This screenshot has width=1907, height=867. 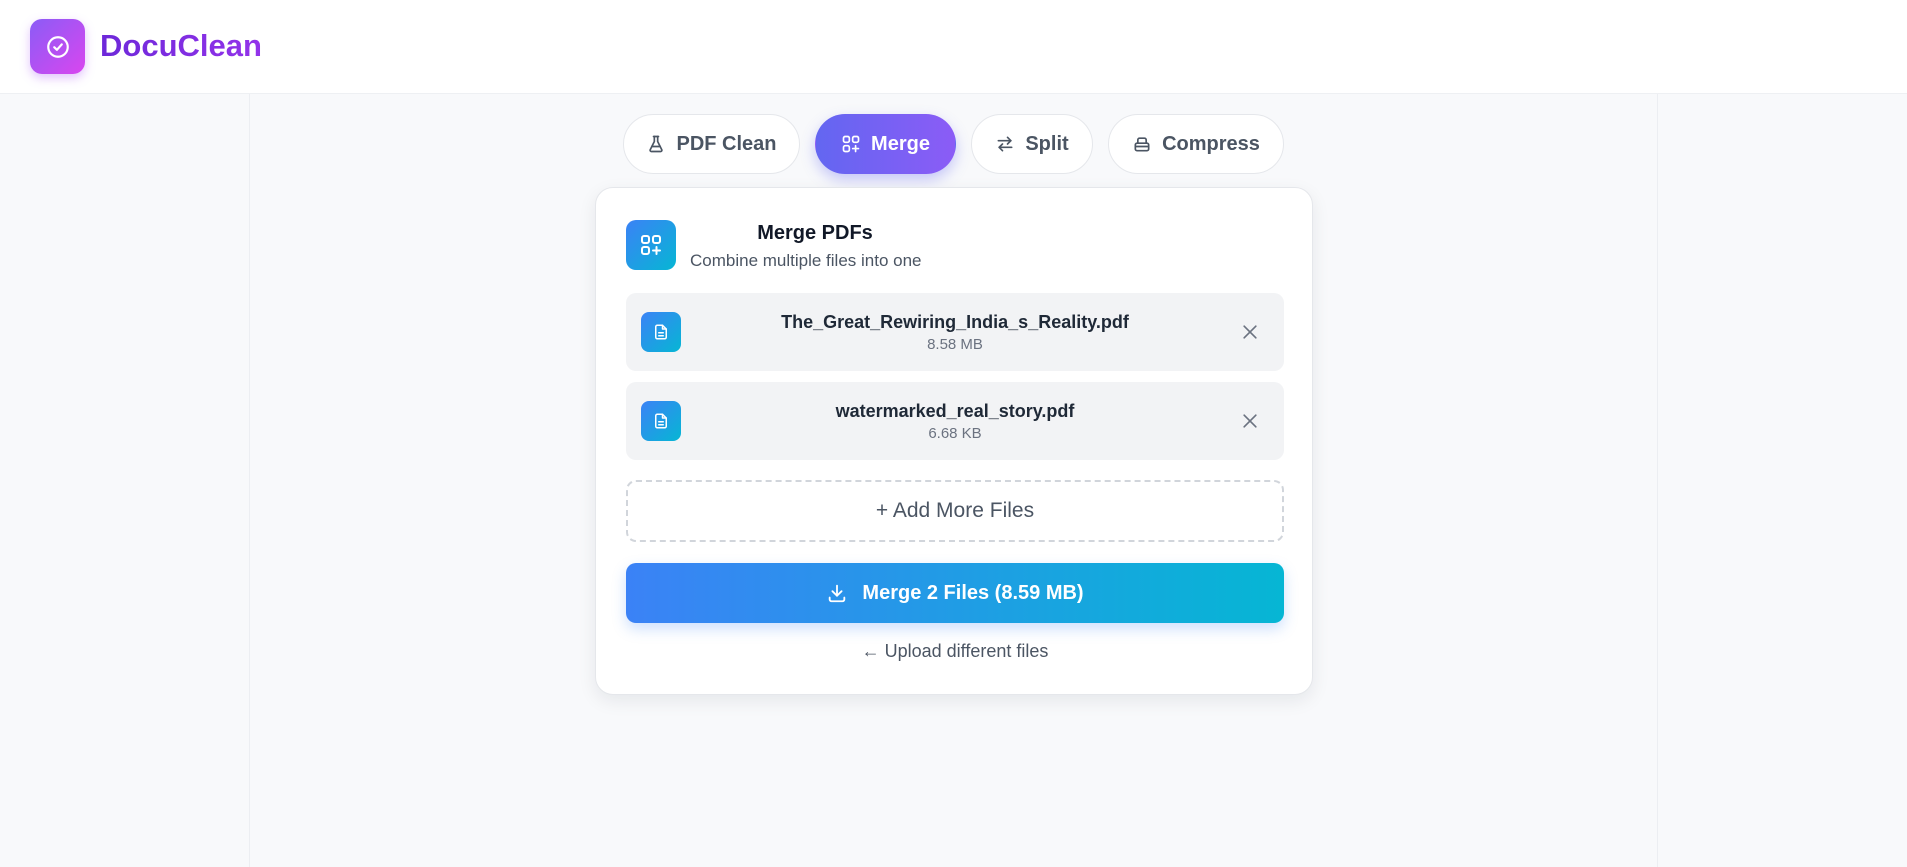 I want to click on check-circle-icon, so click(x=57, y=46).